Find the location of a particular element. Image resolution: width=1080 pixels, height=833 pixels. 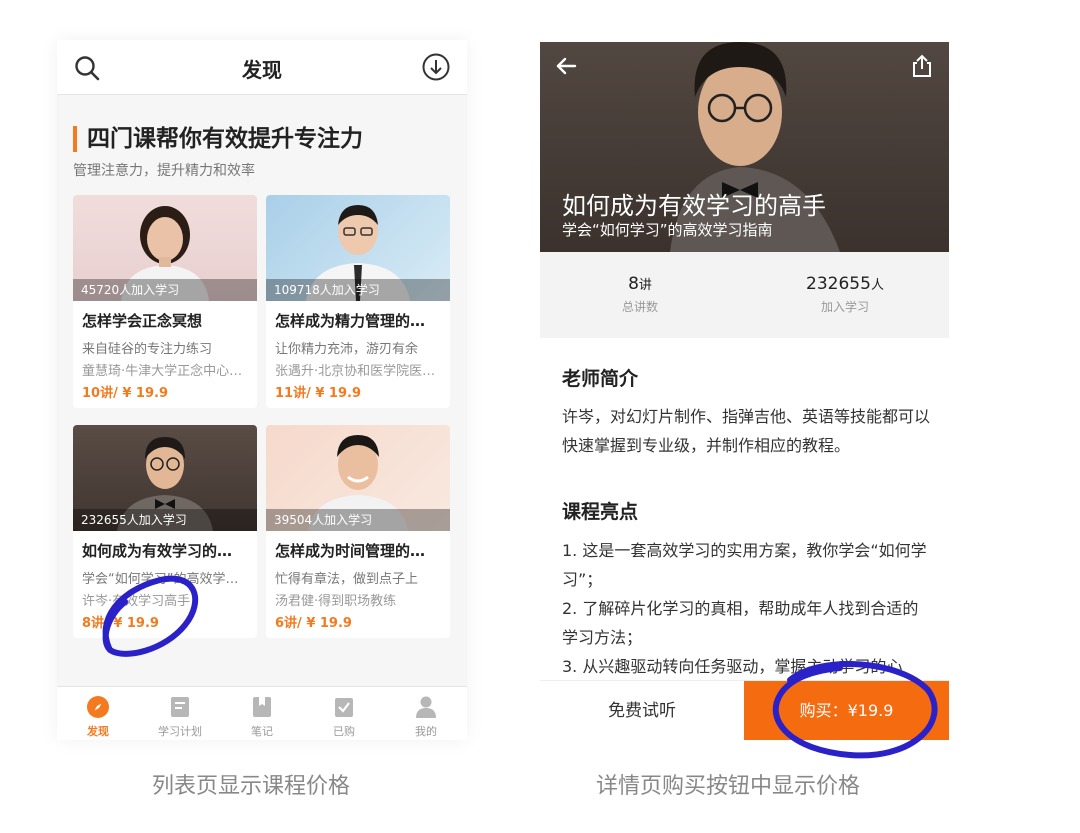

page-title: 发现 is located at coordinates (262, 70).